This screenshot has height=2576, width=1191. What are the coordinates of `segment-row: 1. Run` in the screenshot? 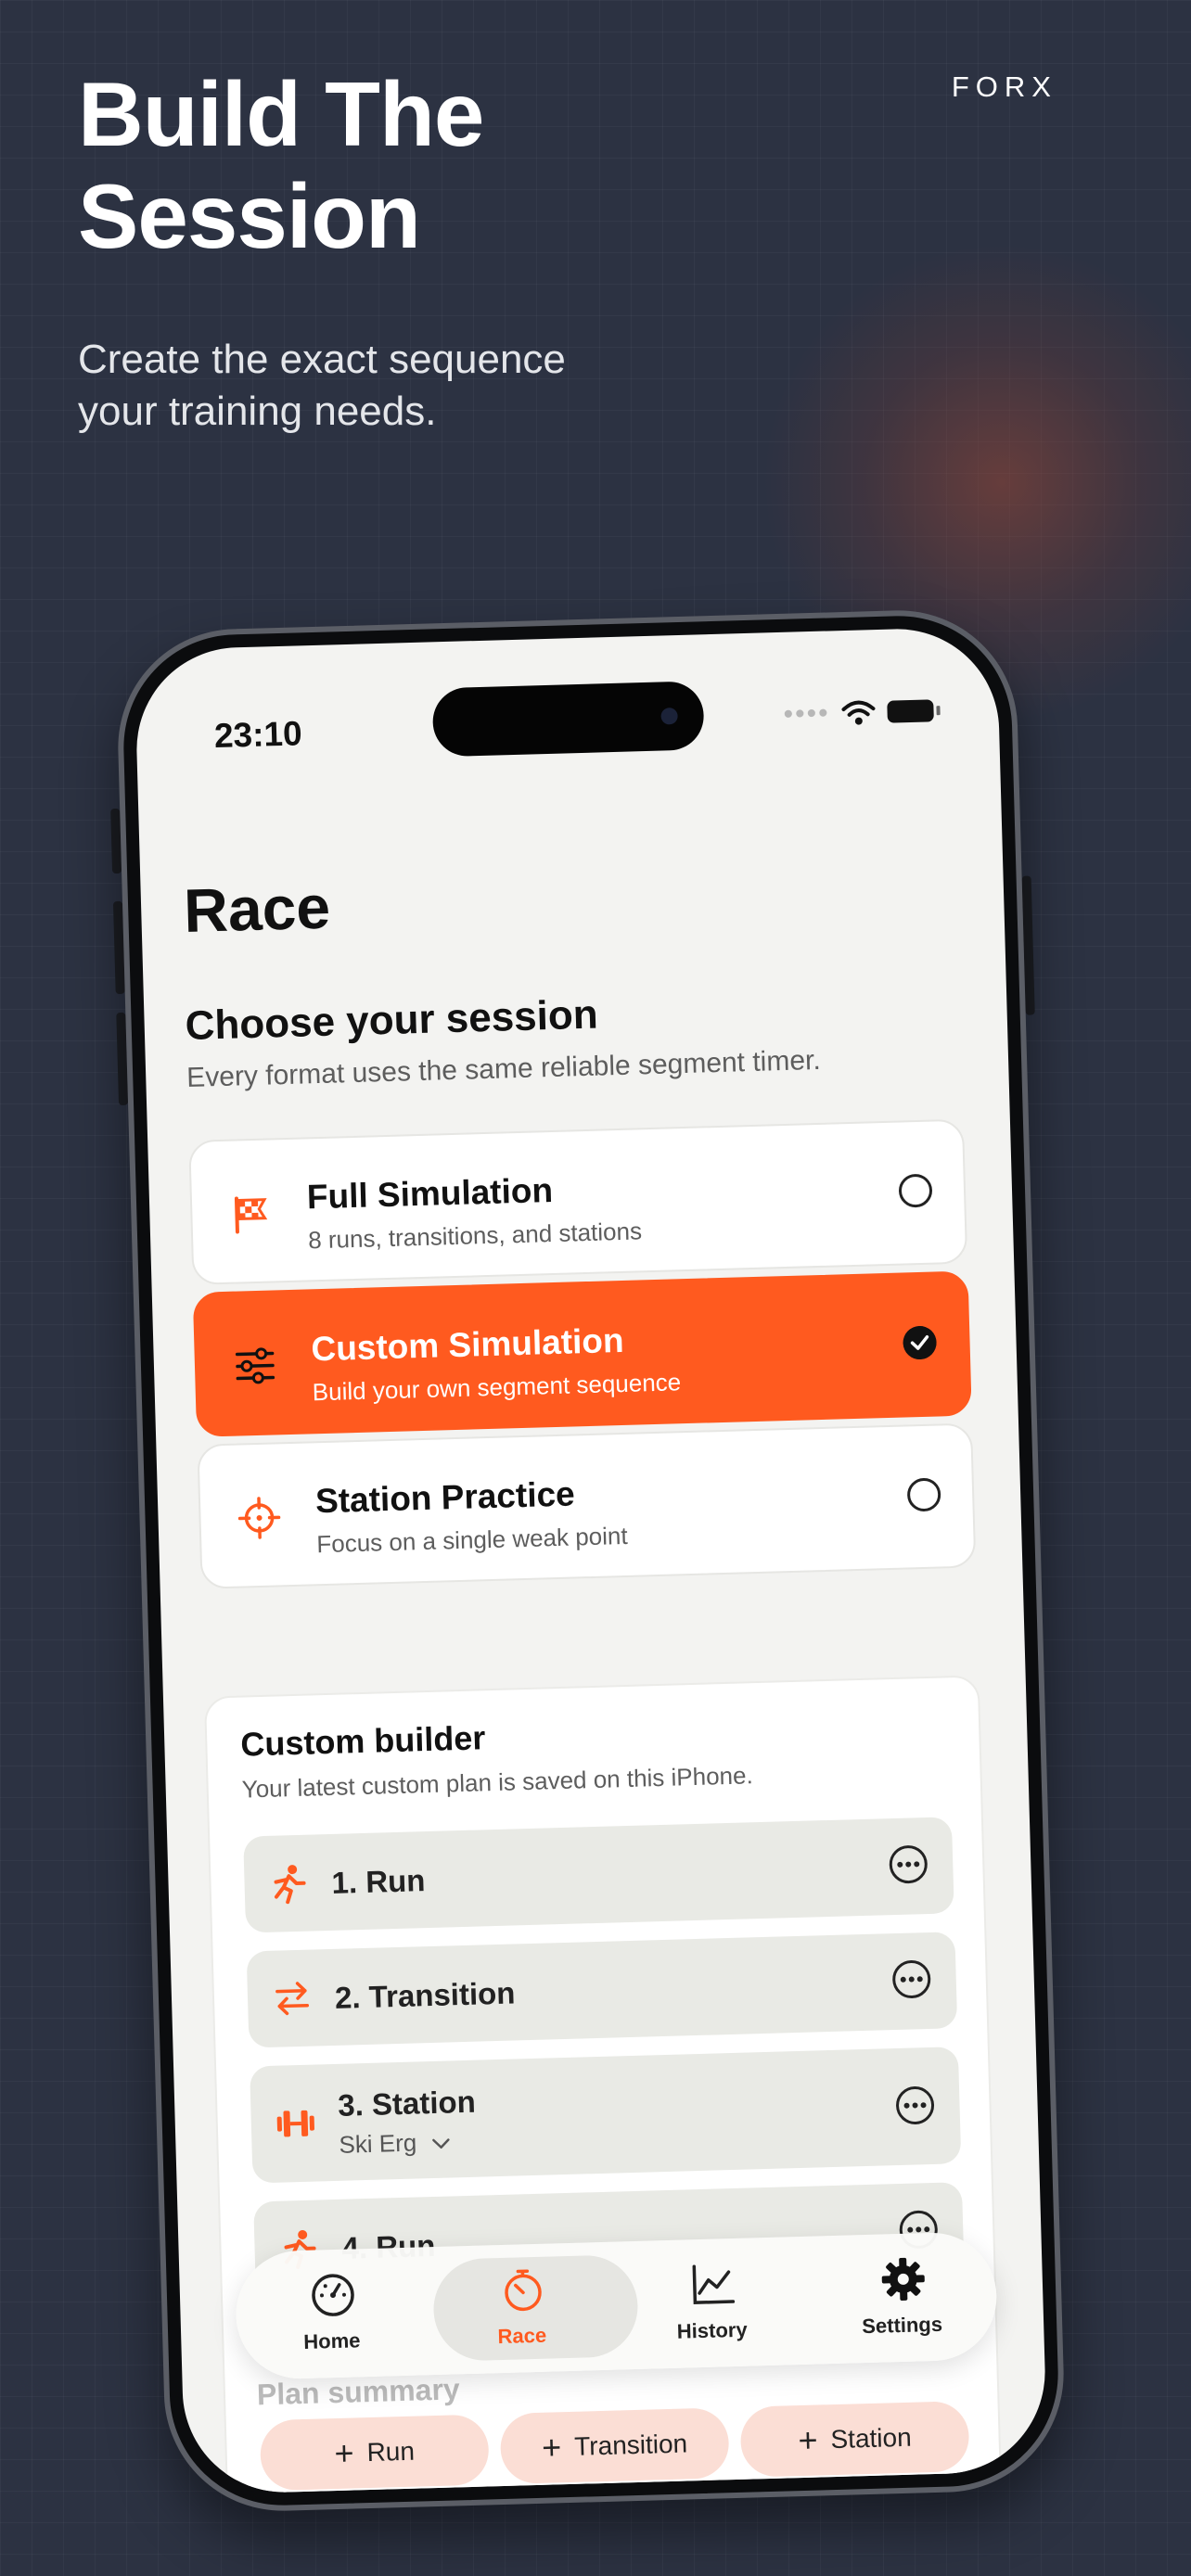 It's located at (598, 1875).